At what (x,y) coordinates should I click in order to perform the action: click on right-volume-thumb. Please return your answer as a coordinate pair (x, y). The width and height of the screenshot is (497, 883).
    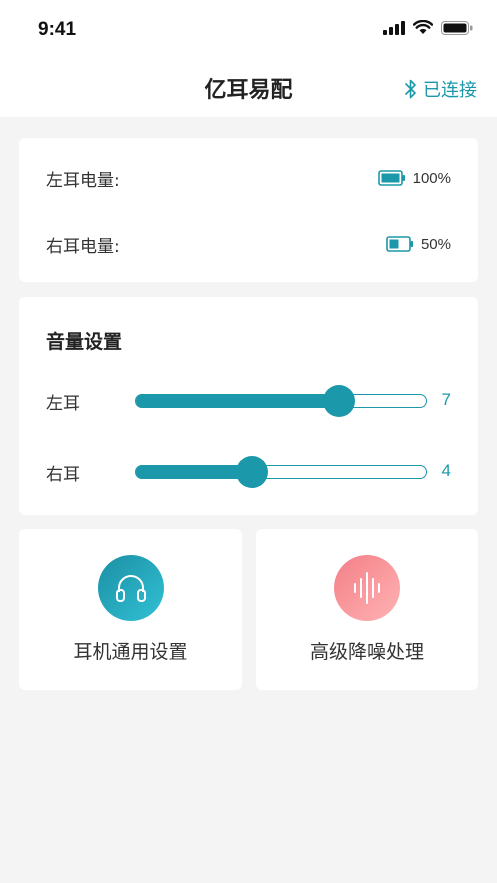
    Looking at the image, I should click on (252, 472).